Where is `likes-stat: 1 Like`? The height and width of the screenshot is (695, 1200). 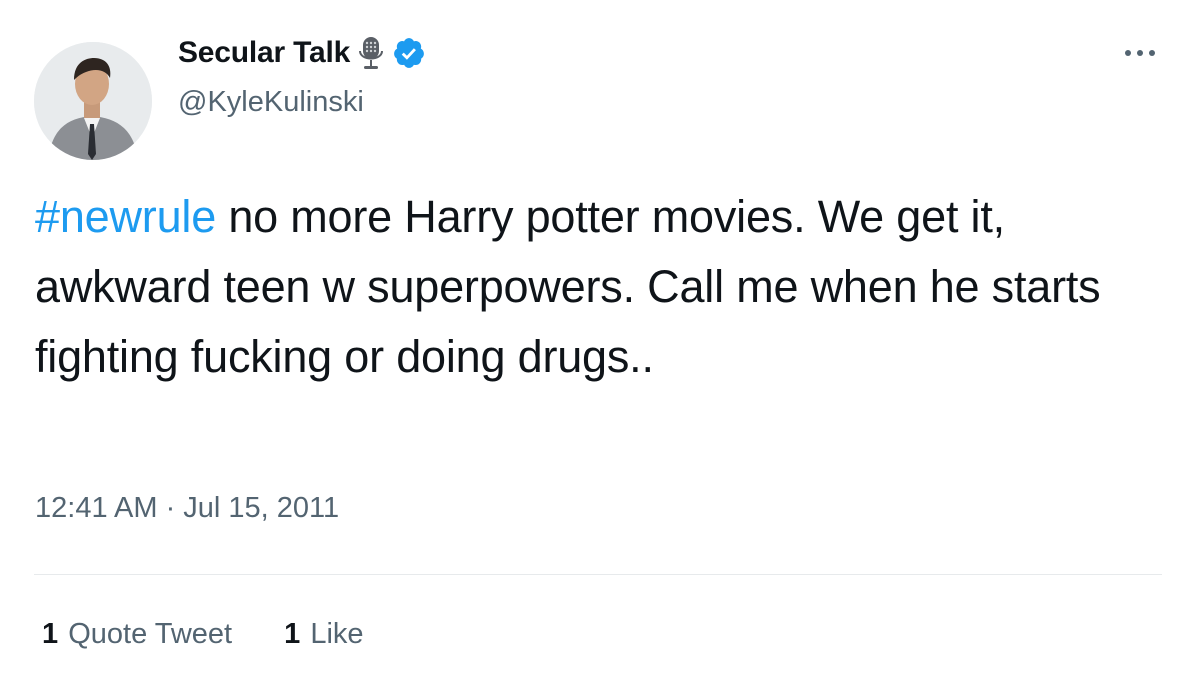 likes-stat: 1 Like is located at coordinates (323, 634).